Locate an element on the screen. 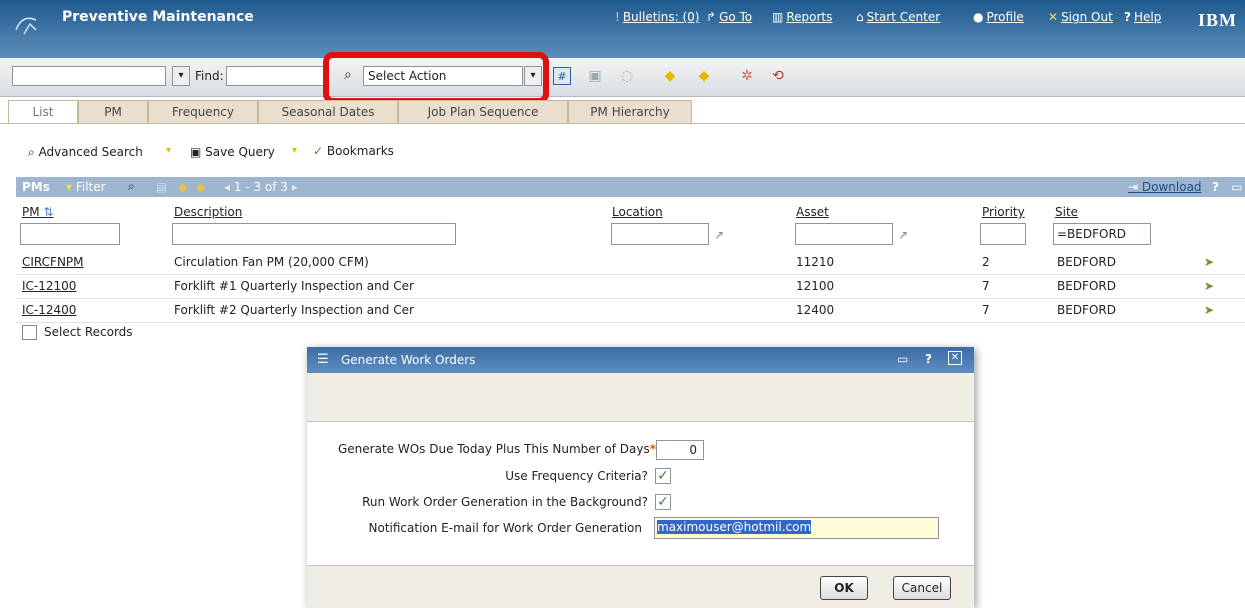 This screenshot has height=608, width=1245. background-checkbox: ✓ is located at coordinates (663, 502).